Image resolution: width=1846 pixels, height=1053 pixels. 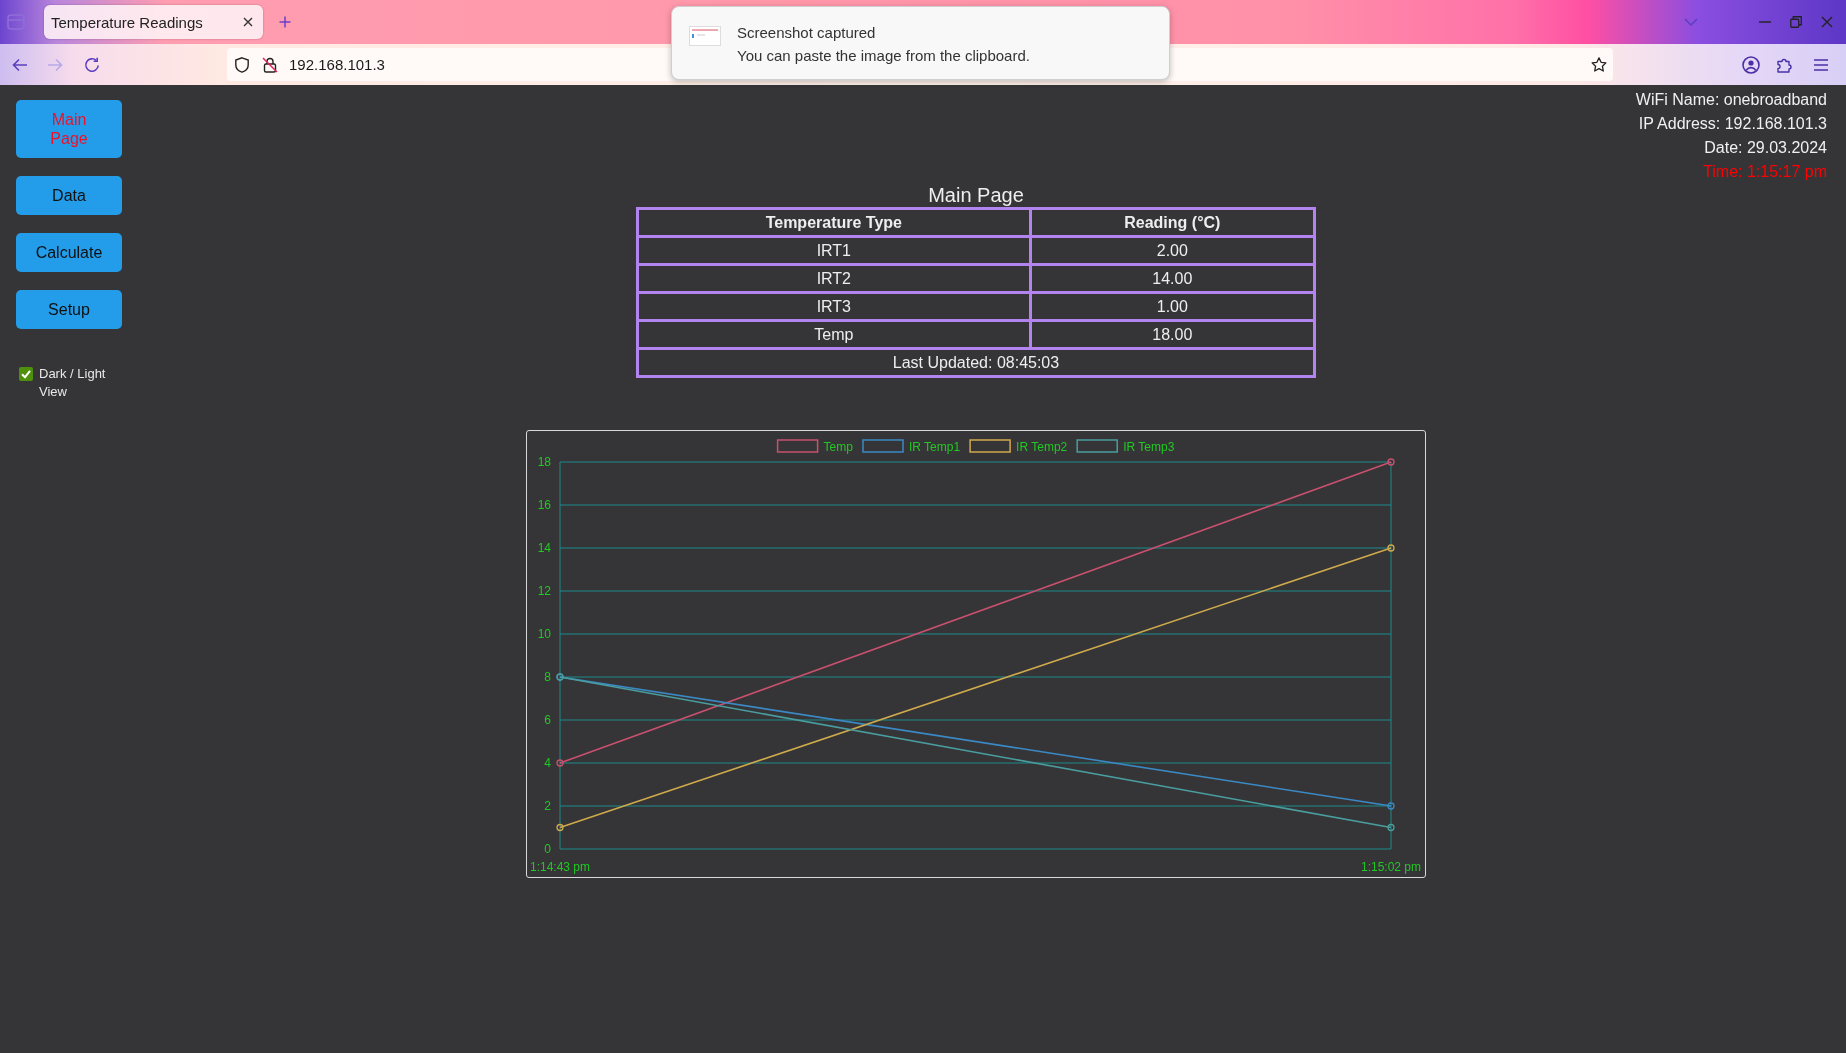 I want to click on notification-title: Screenshot captured, so click(x=806, y=33).